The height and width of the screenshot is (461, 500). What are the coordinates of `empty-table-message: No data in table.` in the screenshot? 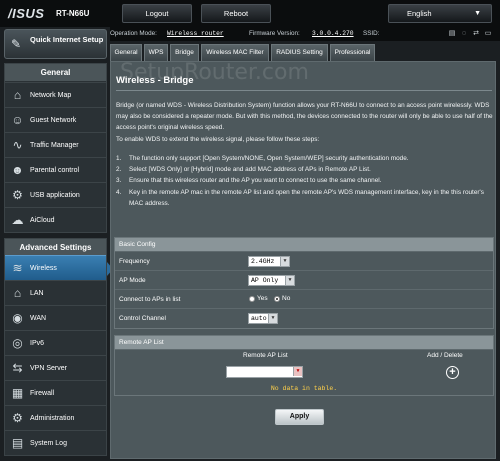 It's located at (304, 388).